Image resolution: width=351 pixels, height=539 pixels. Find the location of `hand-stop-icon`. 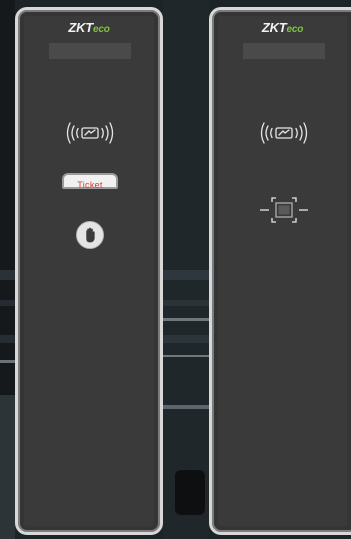

hand-stop-icon is located at coordinates (90, 235).